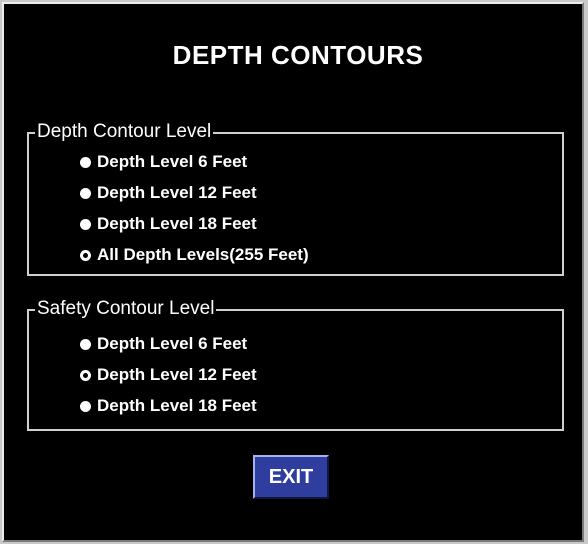 The width and height of the screenshot is (588, 544). I want to click on depth-contour-level-legend: Depth Contour Level, so click(124, 132).